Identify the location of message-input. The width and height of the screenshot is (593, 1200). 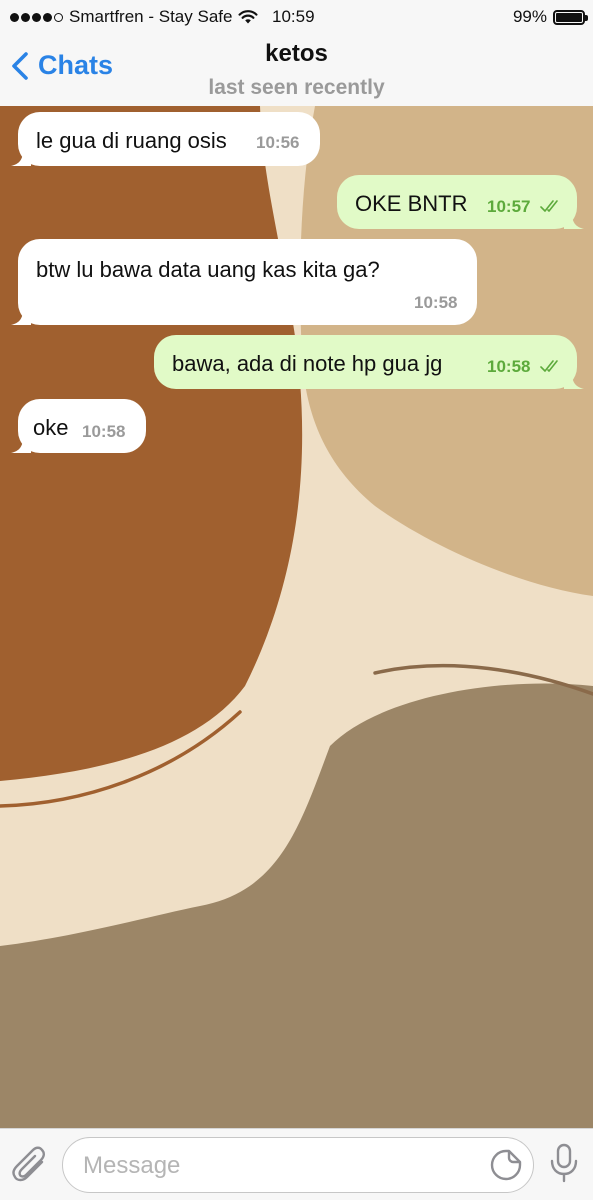
(278, 1166).